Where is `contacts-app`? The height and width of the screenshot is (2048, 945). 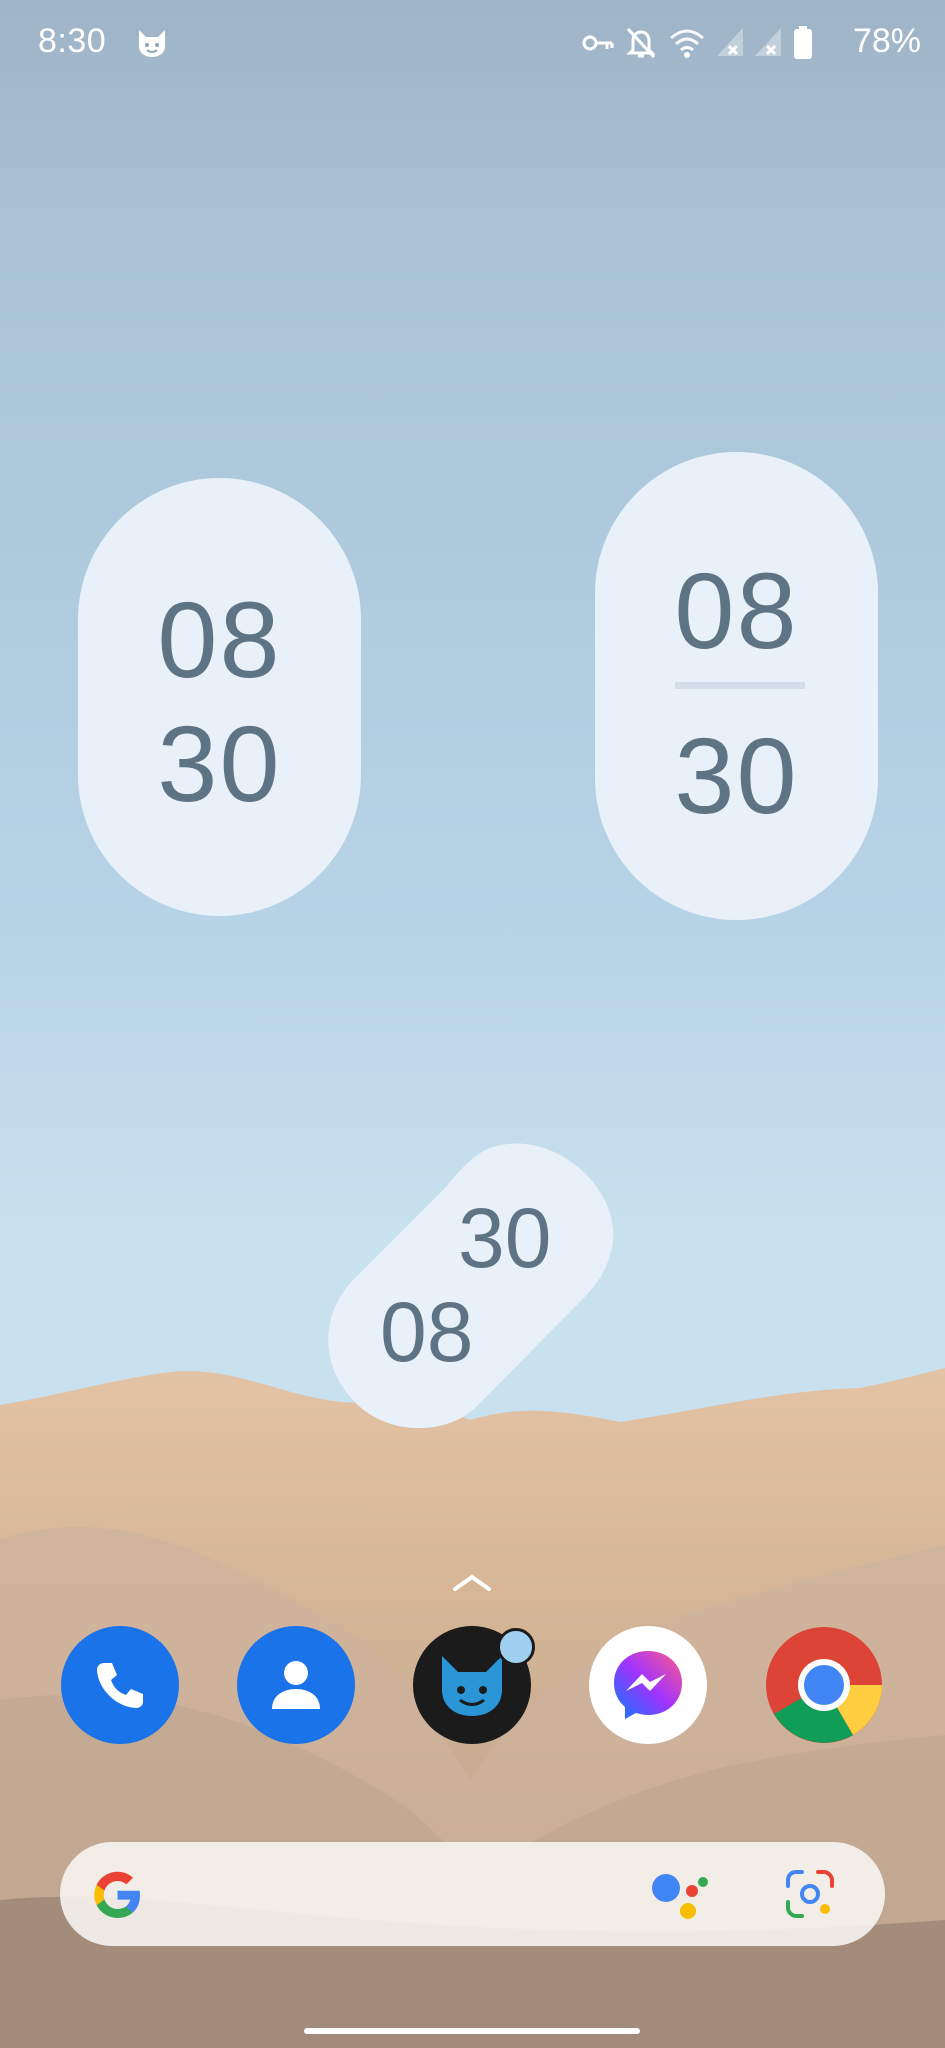
contacts-app is located at coordinates (296, 1685).